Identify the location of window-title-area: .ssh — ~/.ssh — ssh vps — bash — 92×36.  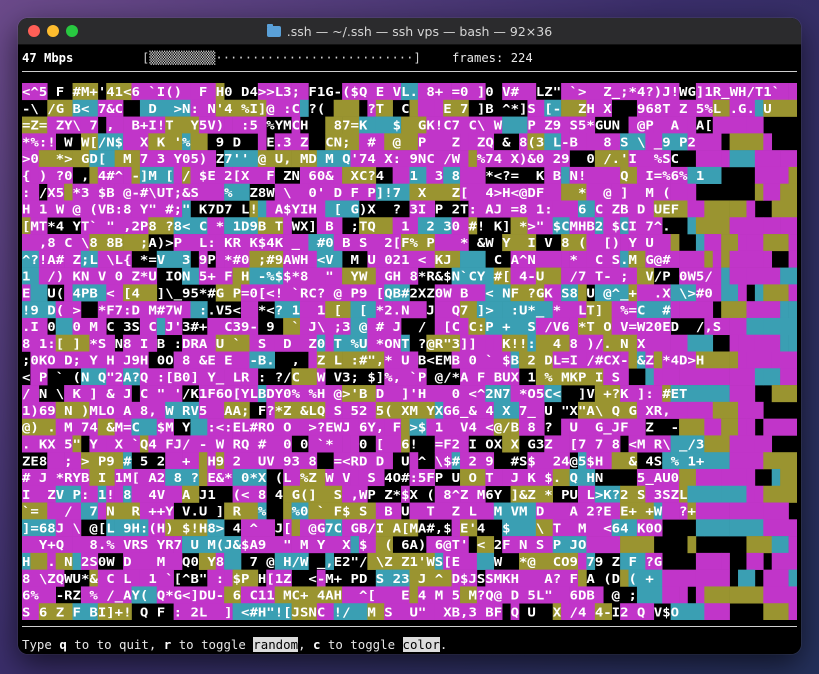
(409, 31).